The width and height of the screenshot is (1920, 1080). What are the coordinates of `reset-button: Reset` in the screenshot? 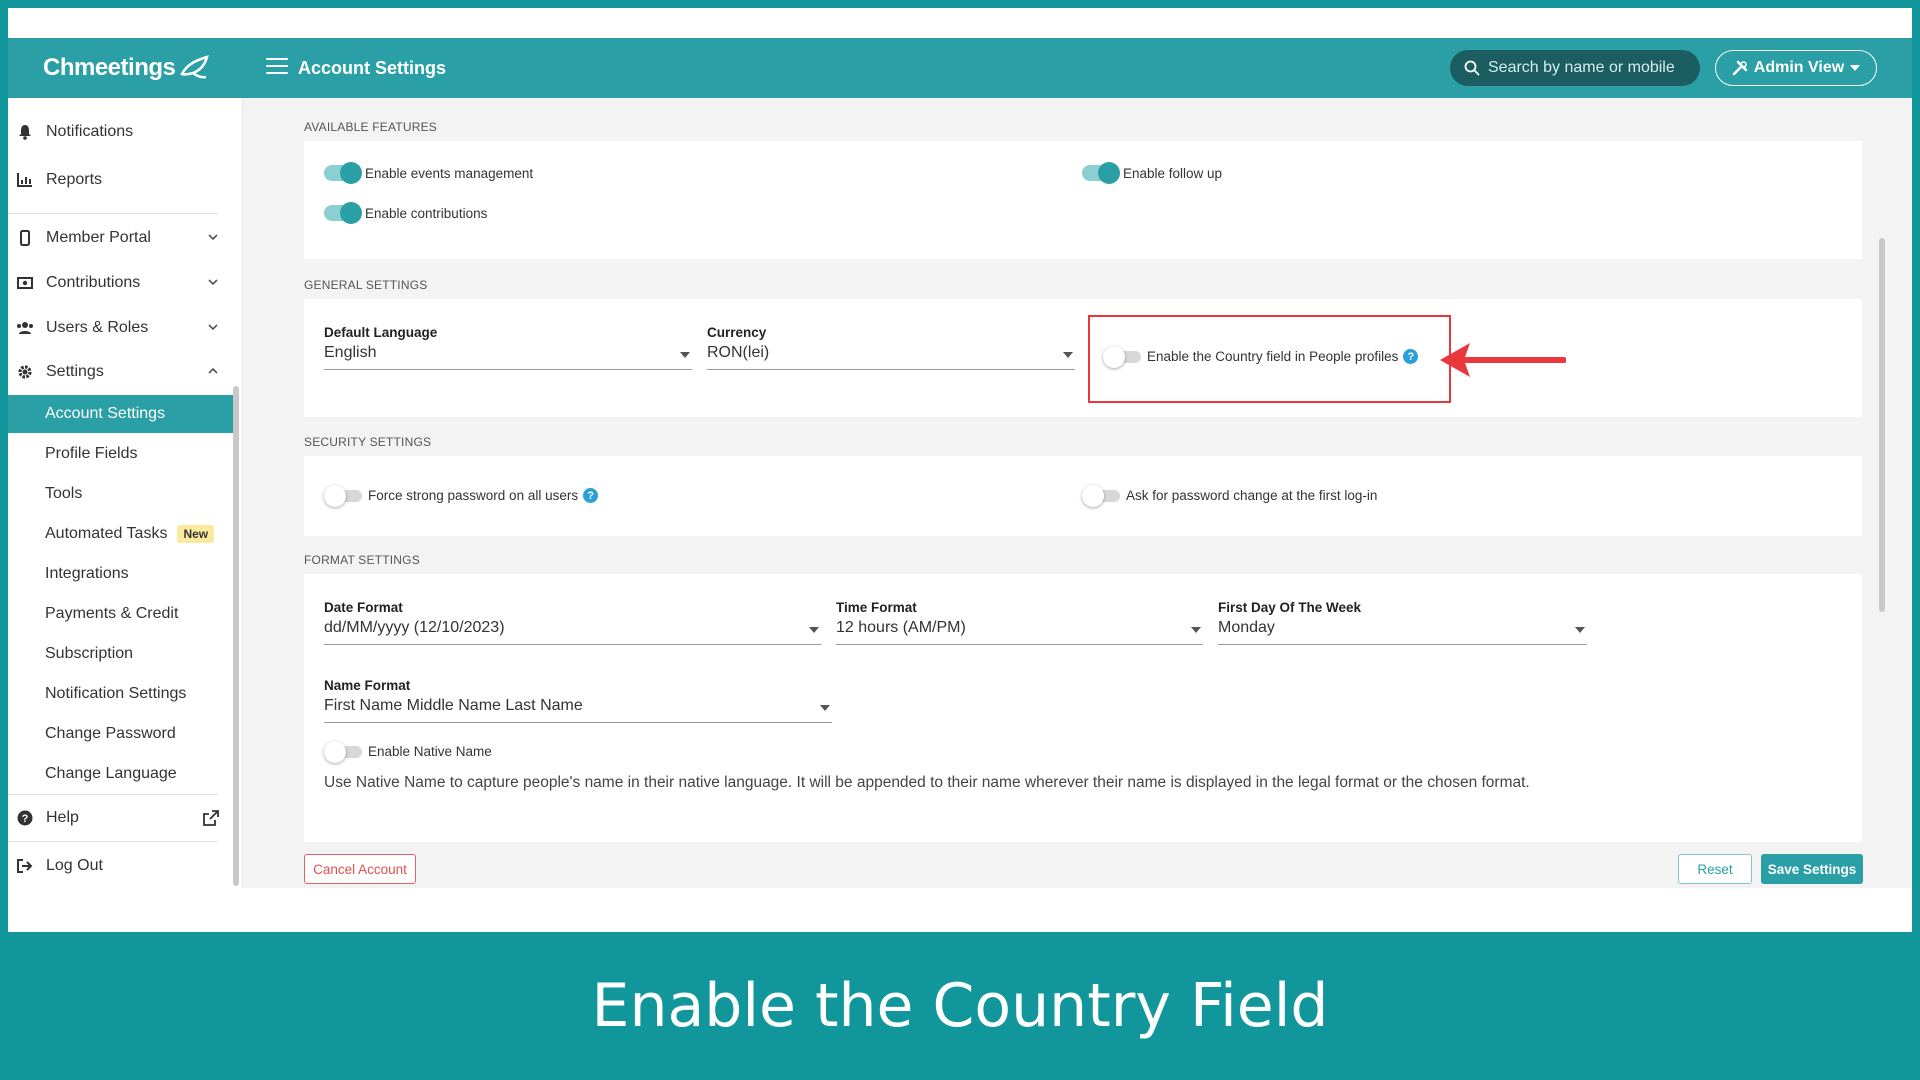 It's located at (1715, 869).